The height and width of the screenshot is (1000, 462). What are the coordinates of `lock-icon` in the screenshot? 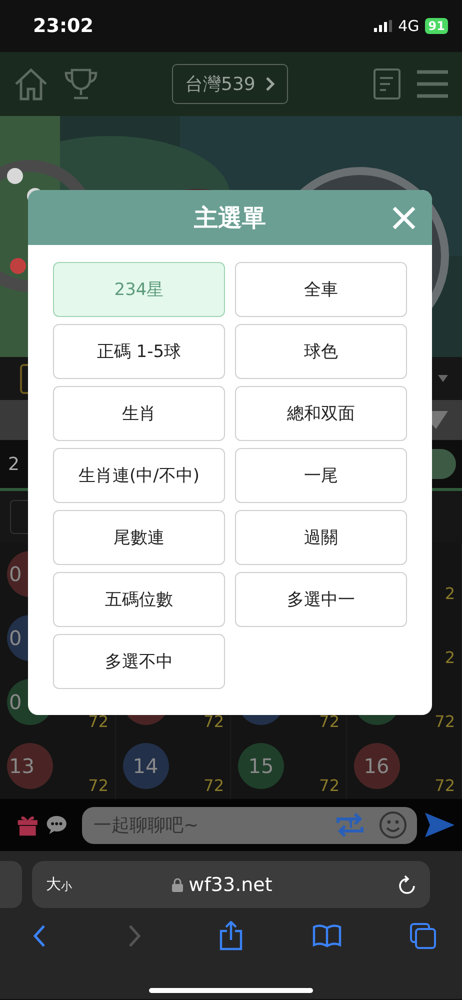 It's located at (177, 885).